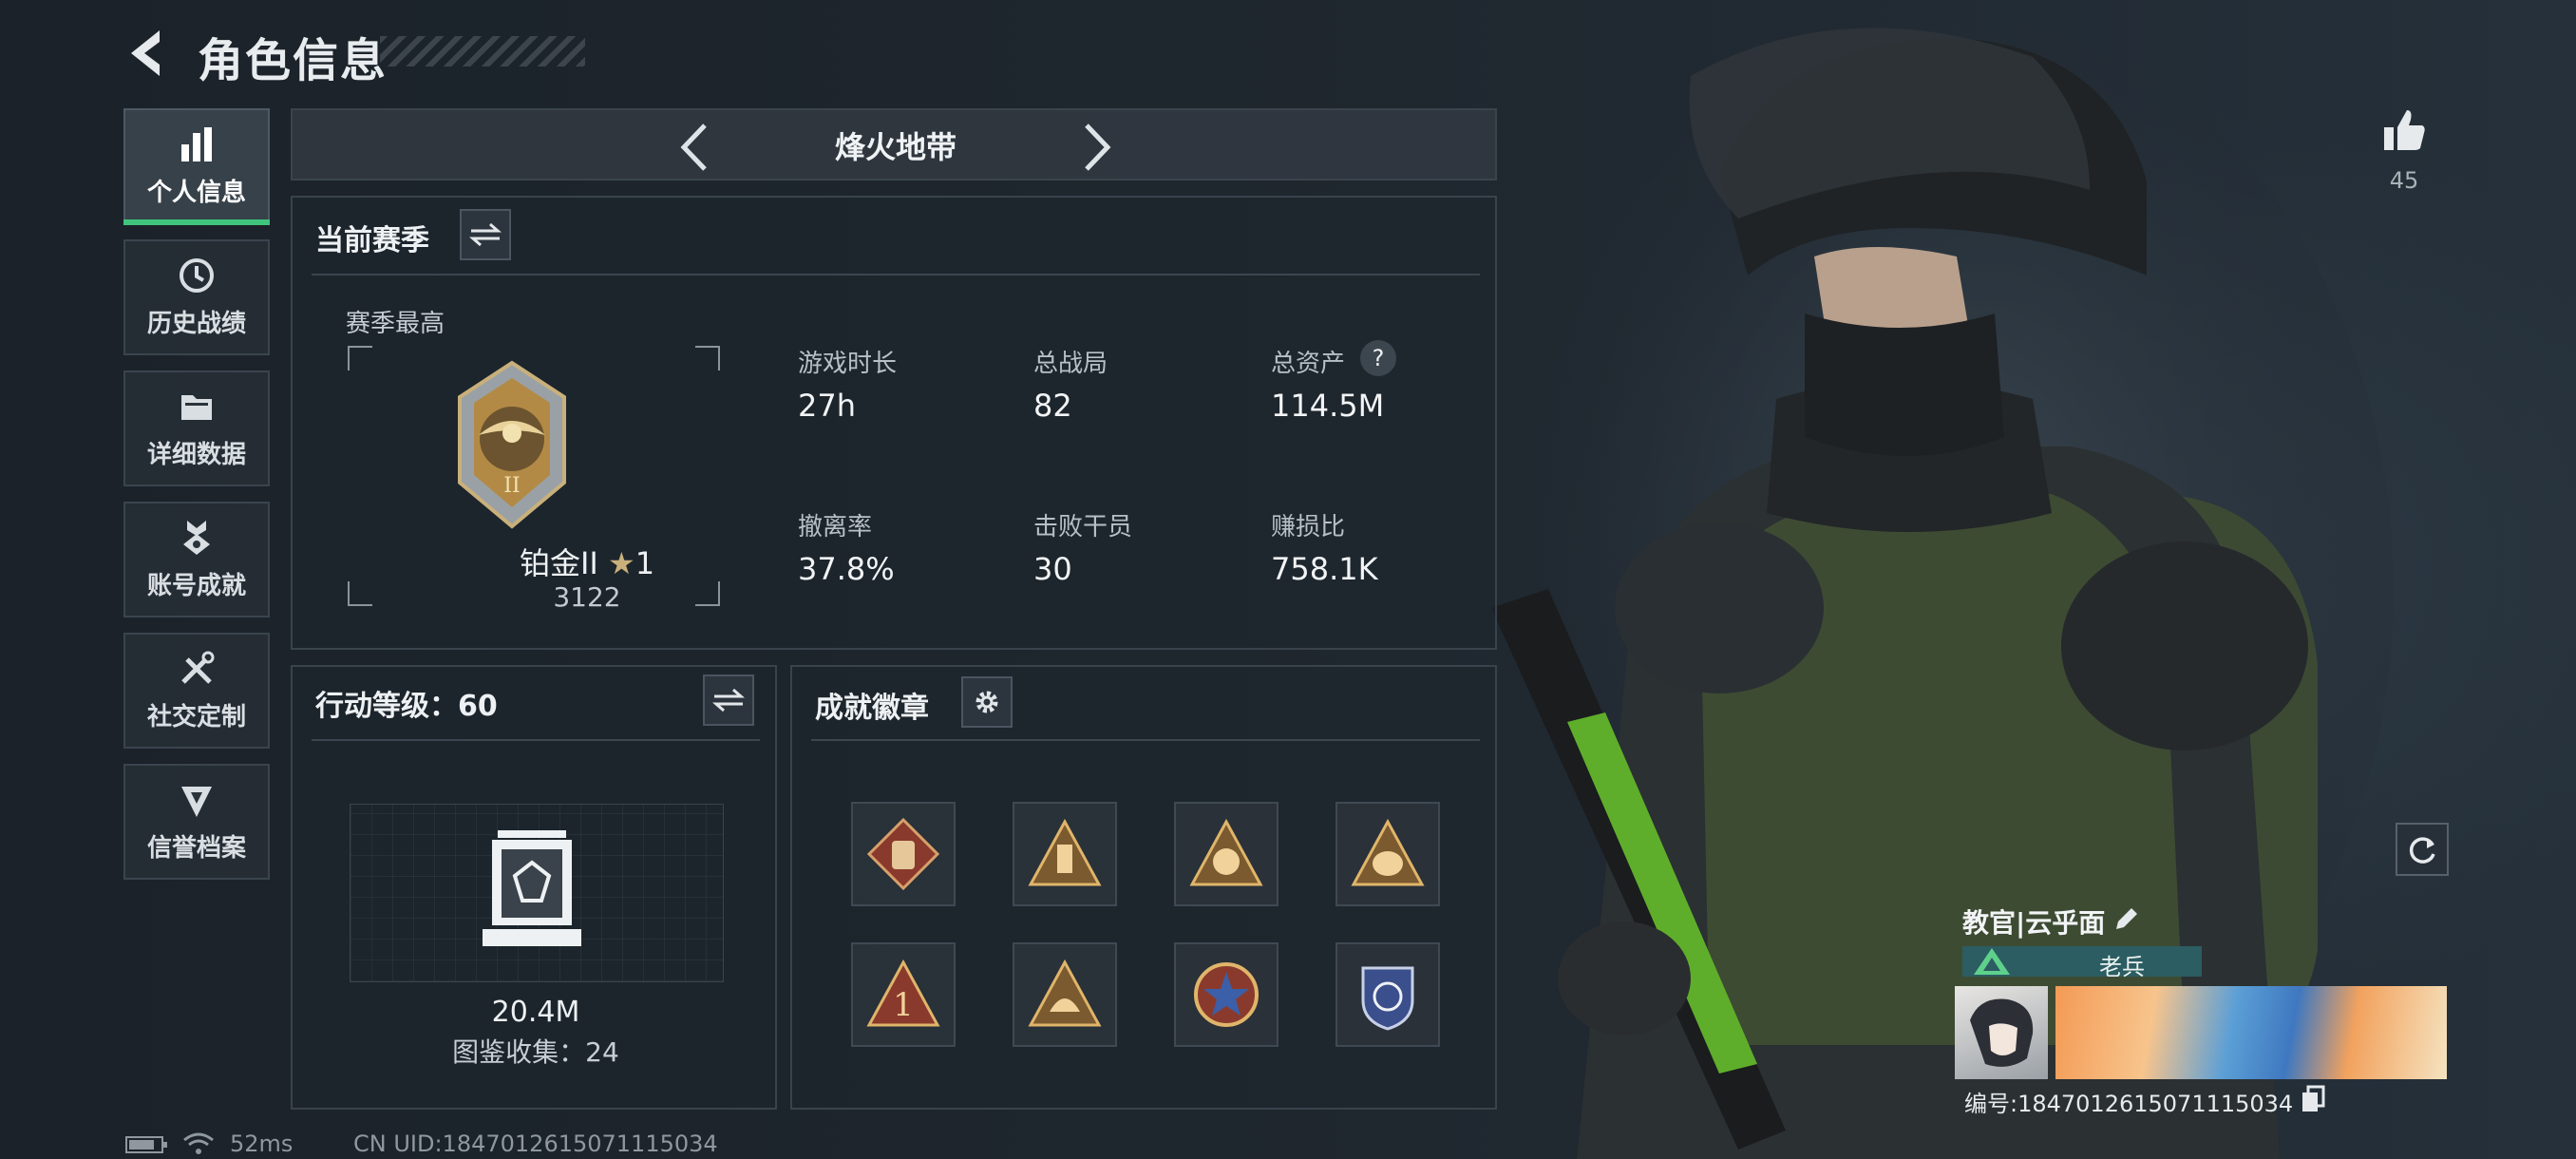 The height and width of the screenshot is (1159, 2576). What do you see at coordinates (196, 428) in the screenshot?
I see `sidebar-item-detailed-data: 详细数据` at bounding box center [196, 428].